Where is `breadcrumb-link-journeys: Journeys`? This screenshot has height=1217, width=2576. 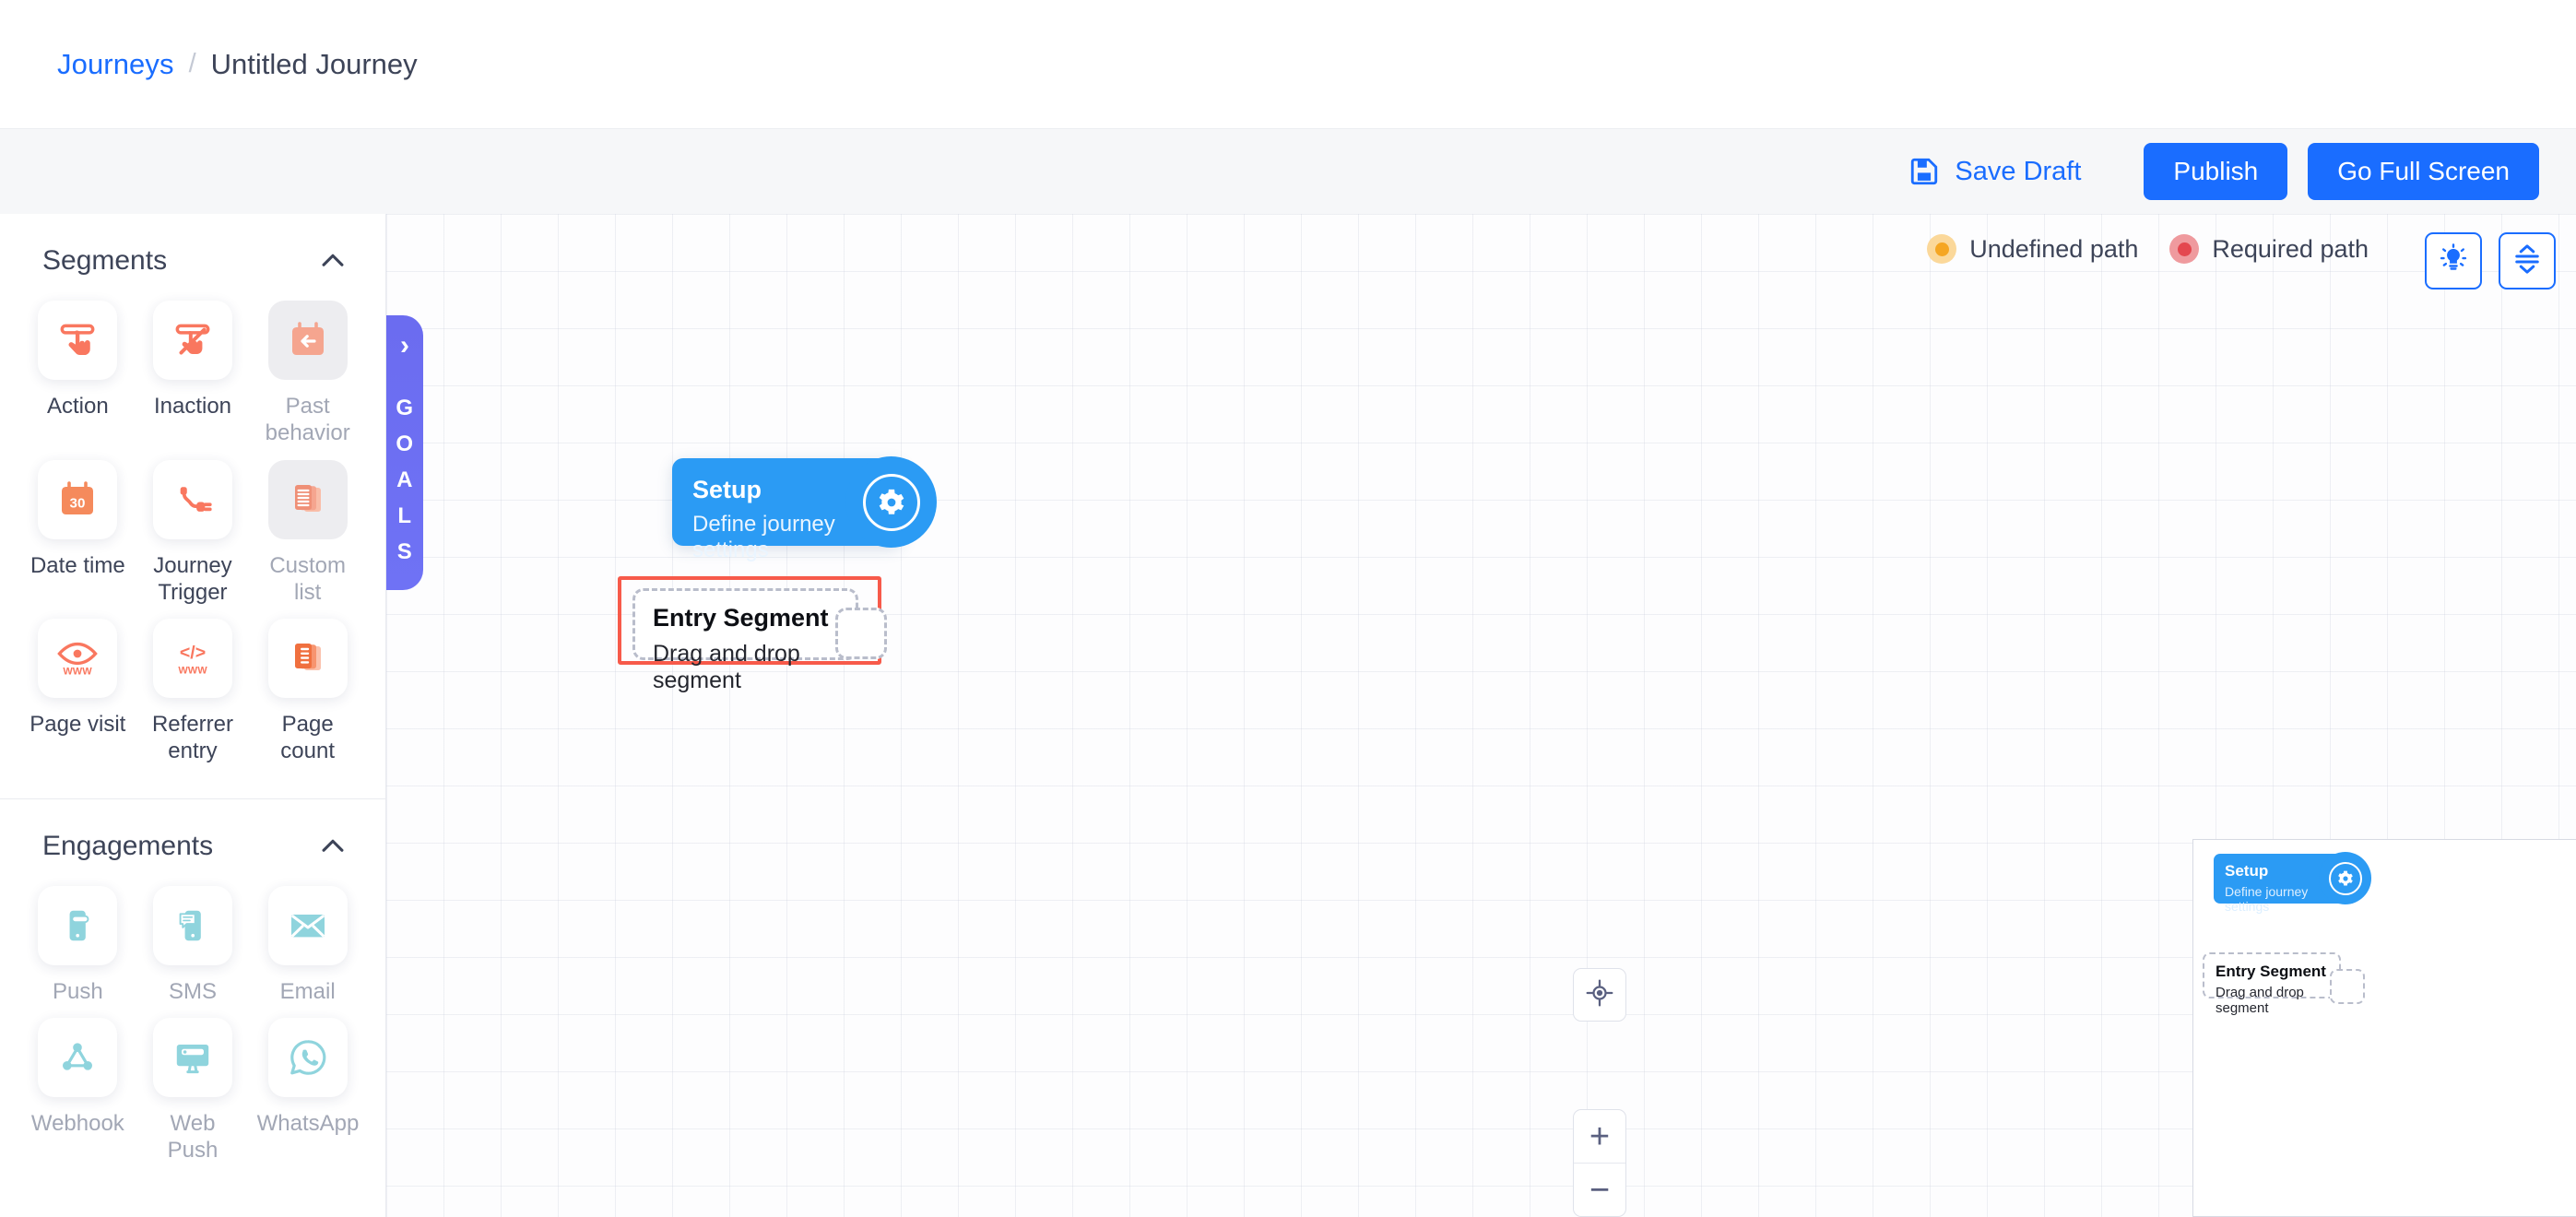
breadcrumb-link-journeys: Journeys is located at coordinates (115, 64).